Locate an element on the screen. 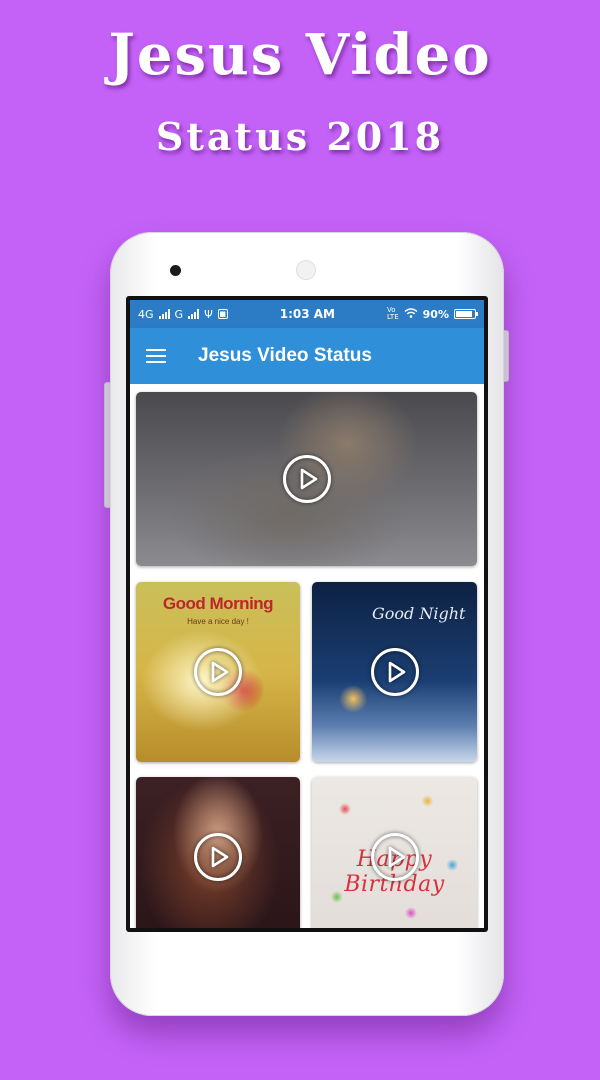  video-card-birthday: Happy Birthday is located at coordinates (394, 852).